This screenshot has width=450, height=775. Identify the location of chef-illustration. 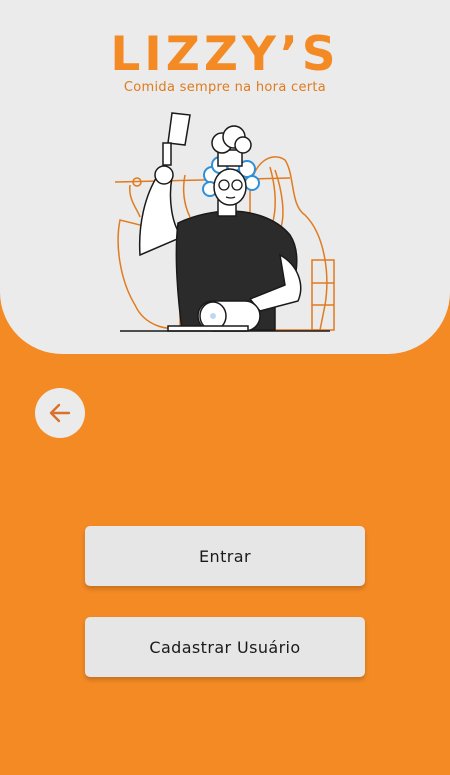
(224, 222).